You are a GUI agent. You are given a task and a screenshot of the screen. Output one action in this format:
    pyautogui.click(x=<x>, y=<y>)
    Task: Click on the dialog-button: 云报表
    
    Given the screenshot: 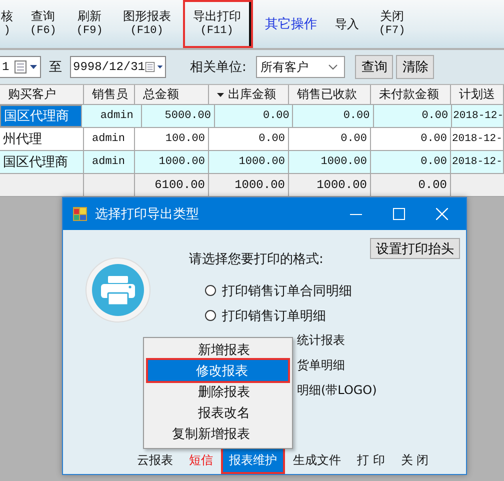 What is the action you would take?
    pyautogui.click(x=155, y=460)
    